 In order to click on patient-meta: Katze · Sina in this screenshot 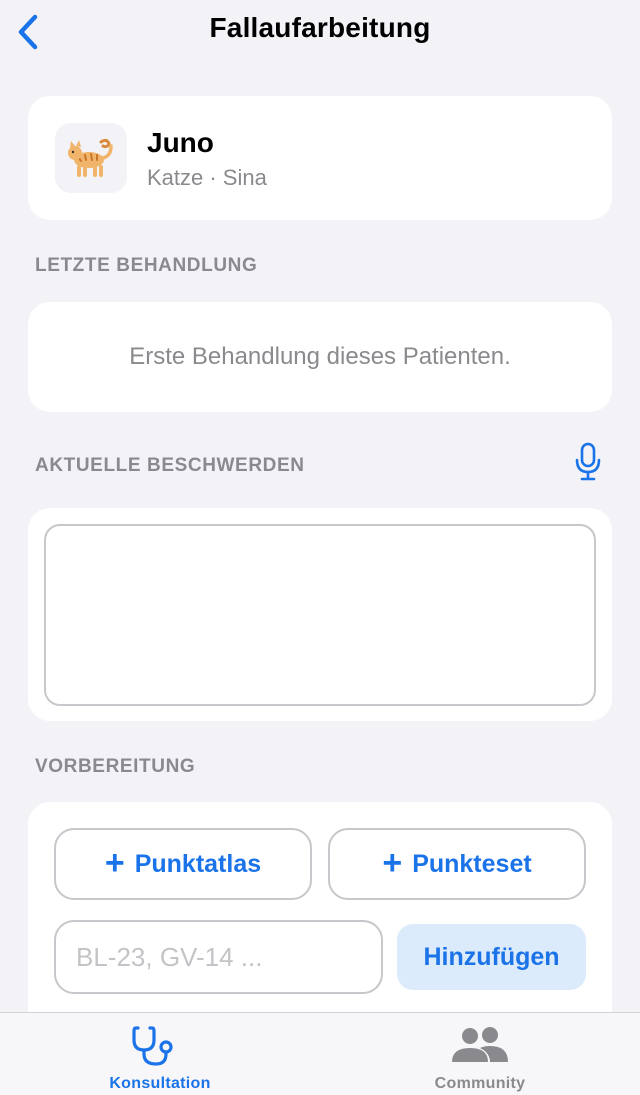, I will do `click(207, 177)`.